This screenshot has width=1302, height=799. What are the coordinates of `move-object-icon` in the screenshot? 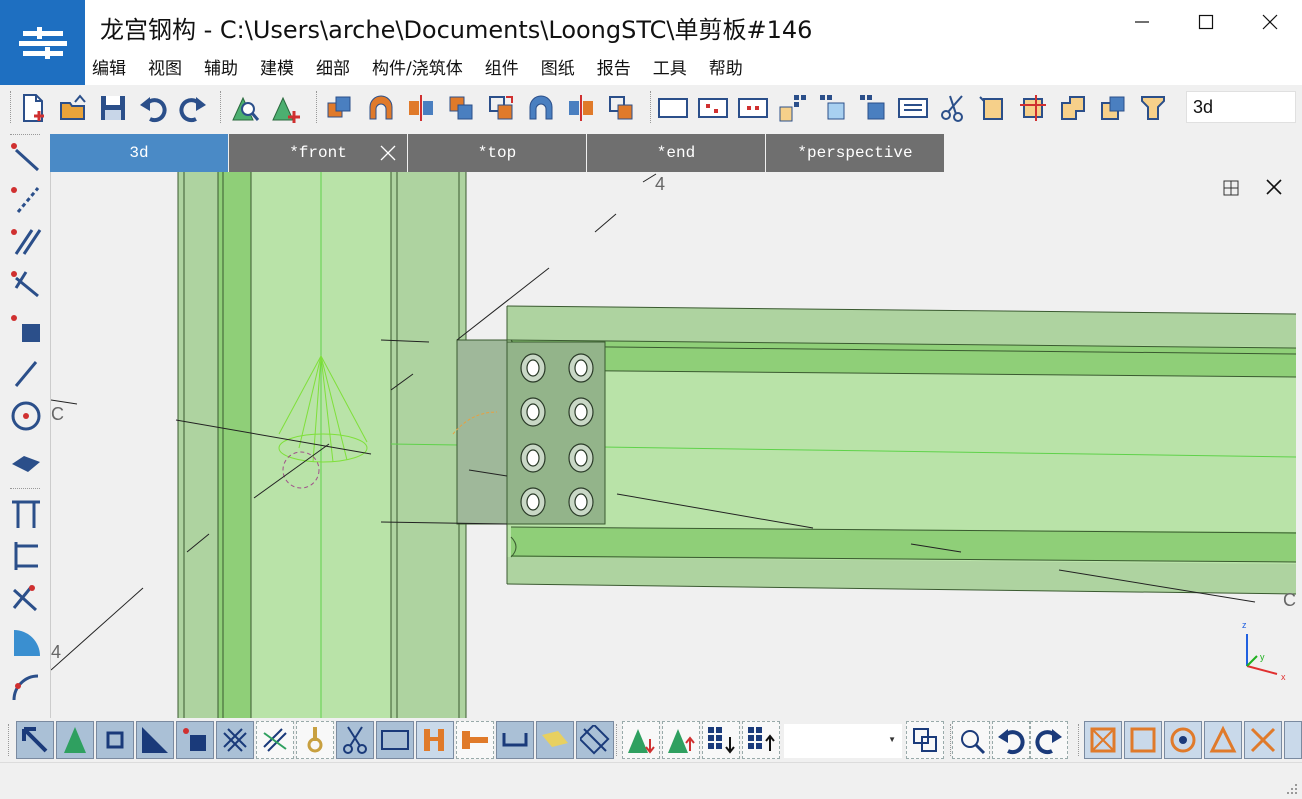 It's located at (461, 108).